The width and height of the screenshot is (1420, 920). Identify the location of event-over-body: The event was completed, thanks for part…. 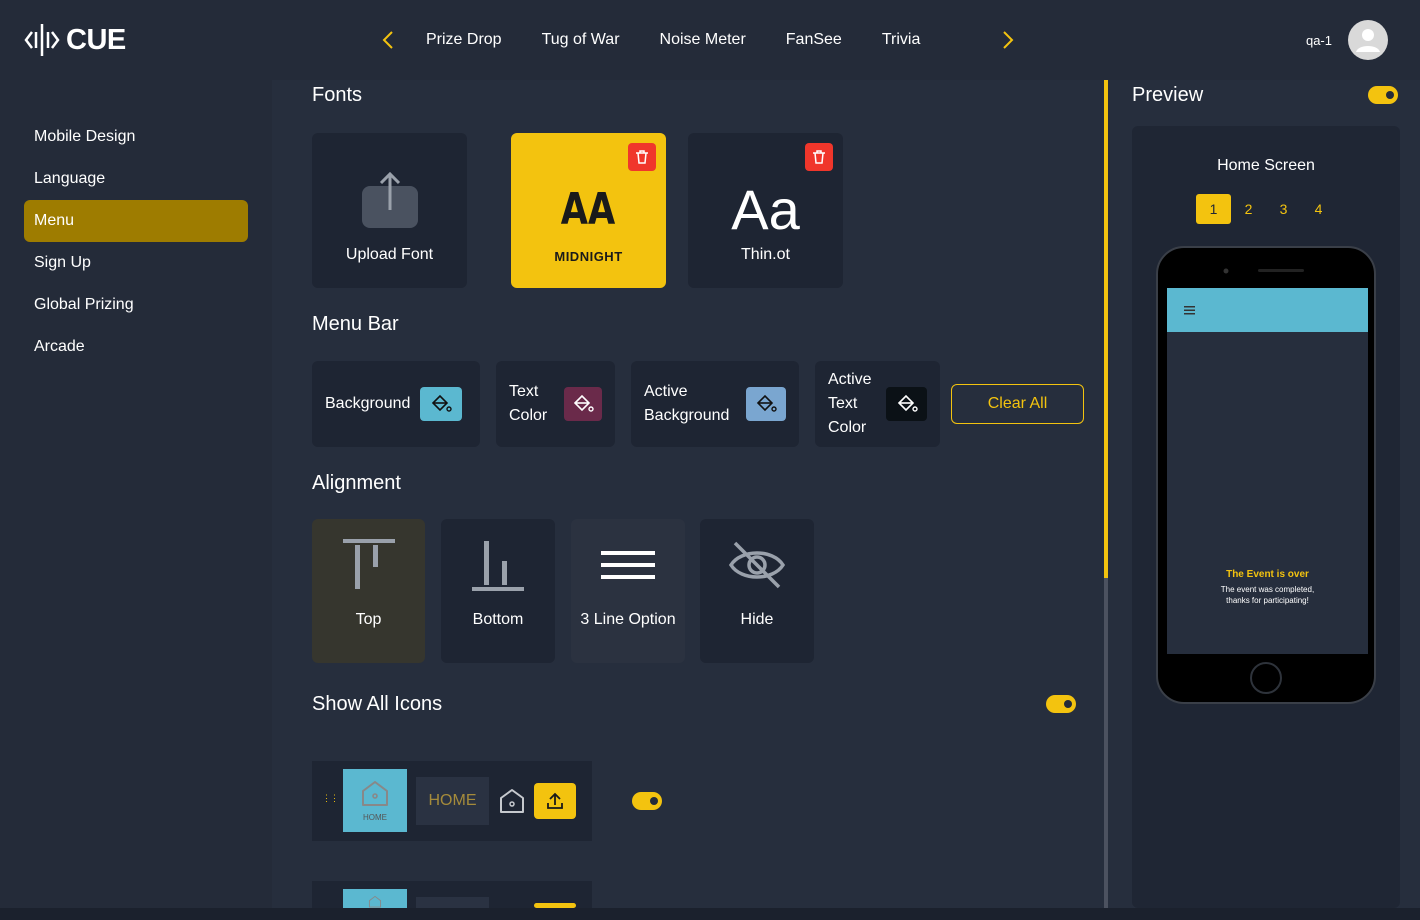
(1267, 595).